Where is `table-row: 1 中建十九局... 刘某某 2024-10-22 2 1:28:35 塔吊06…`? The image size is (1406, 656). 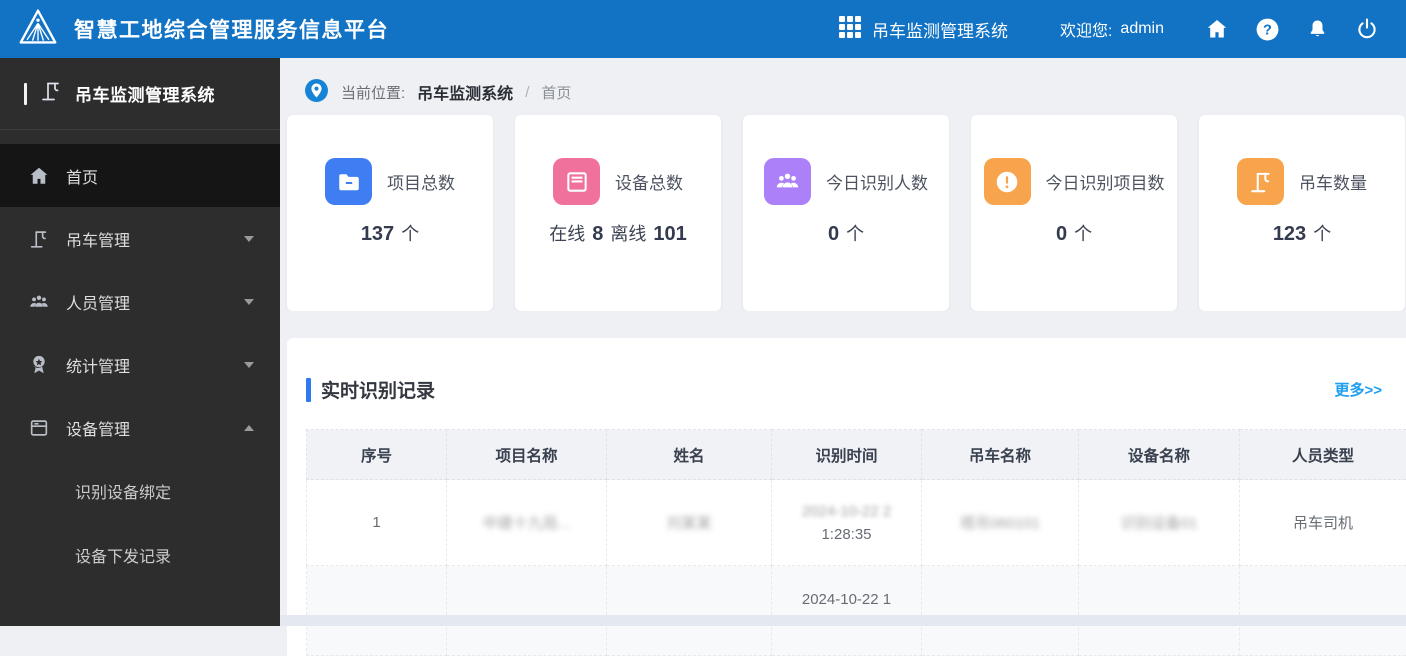 table-row: 1 中建十九局... 刘某某 2024-10-22 2 1:28:35 塔吊06… is located at coordinates (856, 523).